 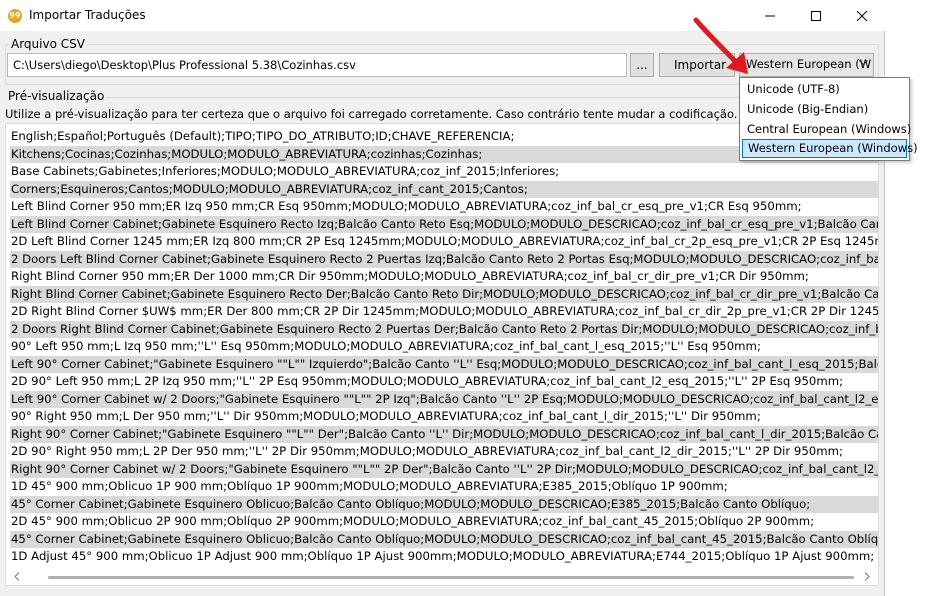 I want to click on encoding-select: Western European (W, so click(x=806, y=65).